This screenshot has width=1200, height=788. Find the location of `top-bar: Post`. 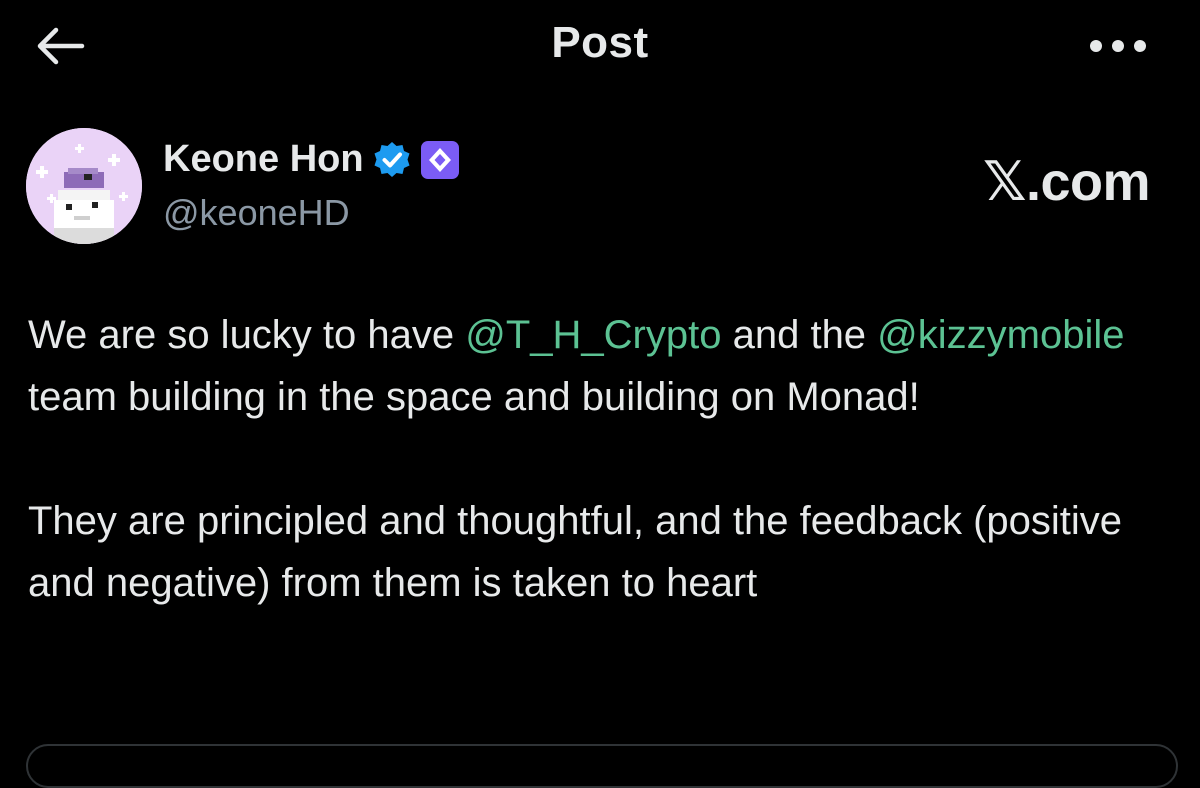

top-bar: Post is located at coordinates (600, 46).